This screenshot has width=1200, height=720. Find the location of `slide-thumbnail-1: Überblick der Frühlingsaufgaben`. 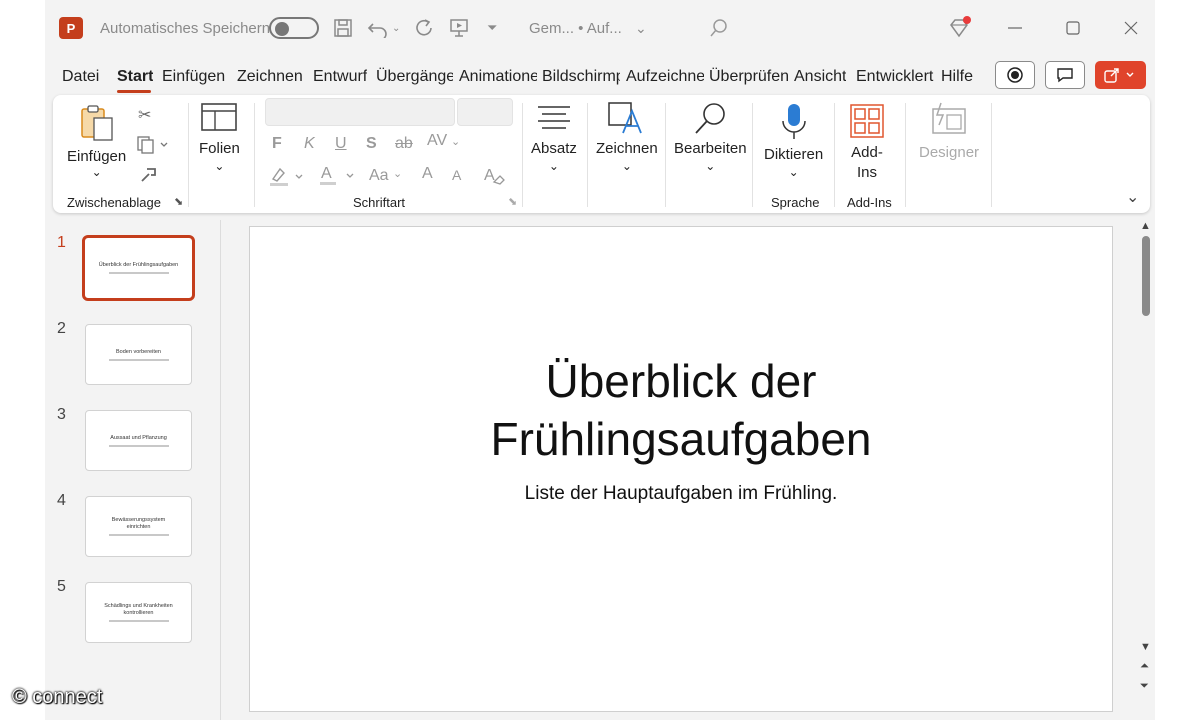

slide-thumbnail-1: Überblick der Frühlingsaufgaben is located at coordinates (138, 268).